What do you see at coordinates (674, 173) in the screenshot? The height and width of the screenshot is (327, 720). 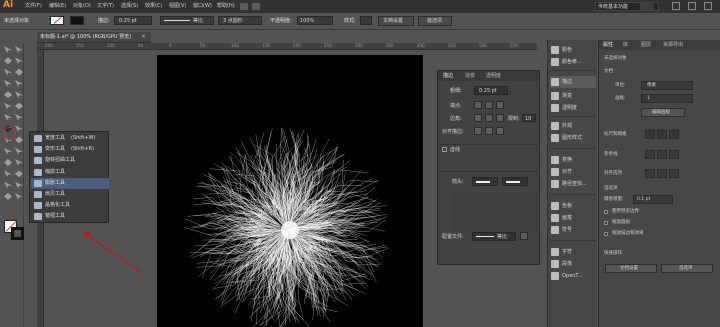 I see `snap-point-icon` at bounding box center [674, 173].